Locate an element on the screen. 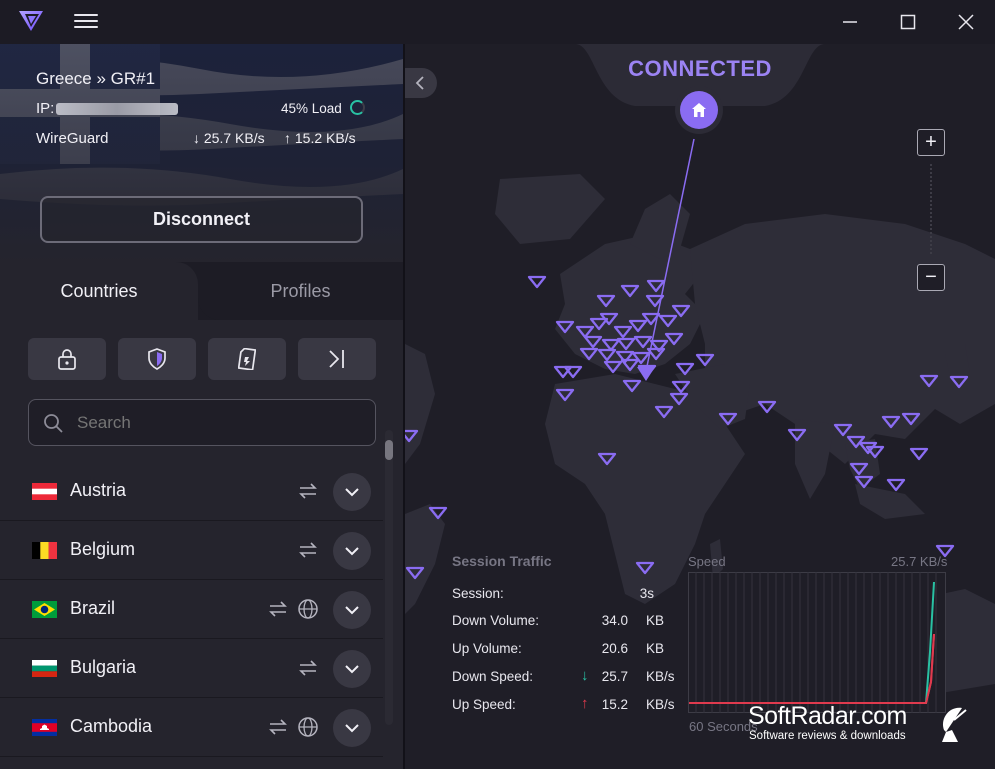  tab-profiles: Profiles is located at coordinates (300, 291).